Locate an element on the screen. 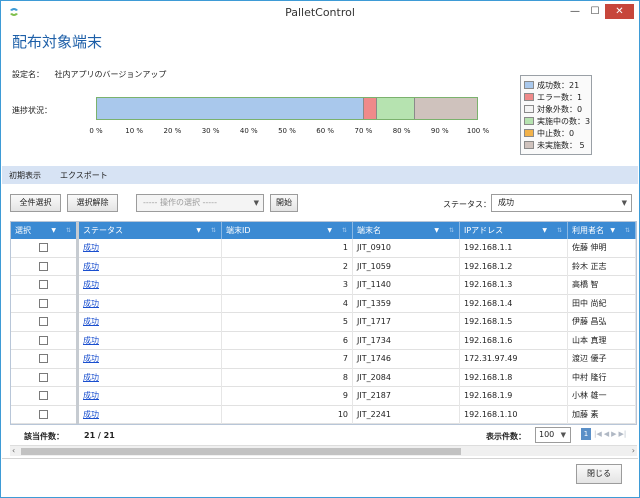  minimize-button: — is located at coordinates (575, 11).